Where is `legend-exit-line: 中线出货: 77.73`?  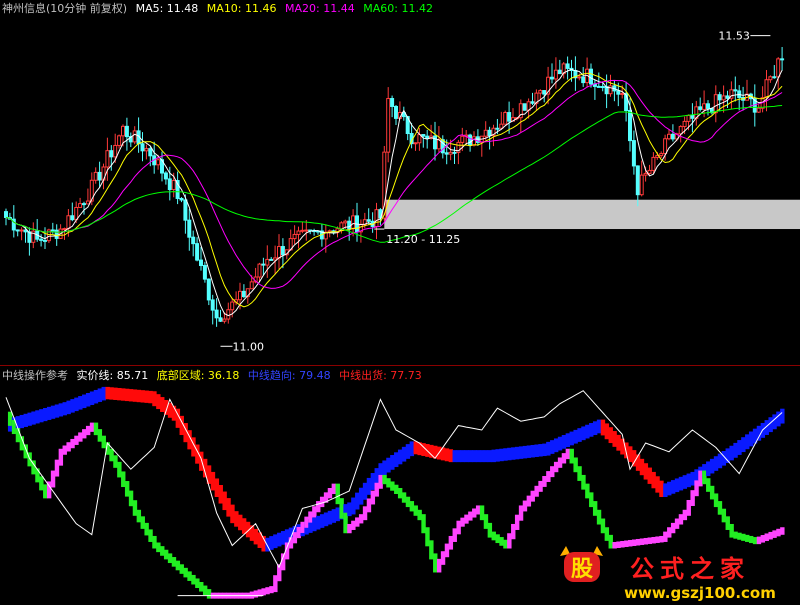
legend-exit-line: 中线出货: 77.73 is located at coordinates (380, 375).